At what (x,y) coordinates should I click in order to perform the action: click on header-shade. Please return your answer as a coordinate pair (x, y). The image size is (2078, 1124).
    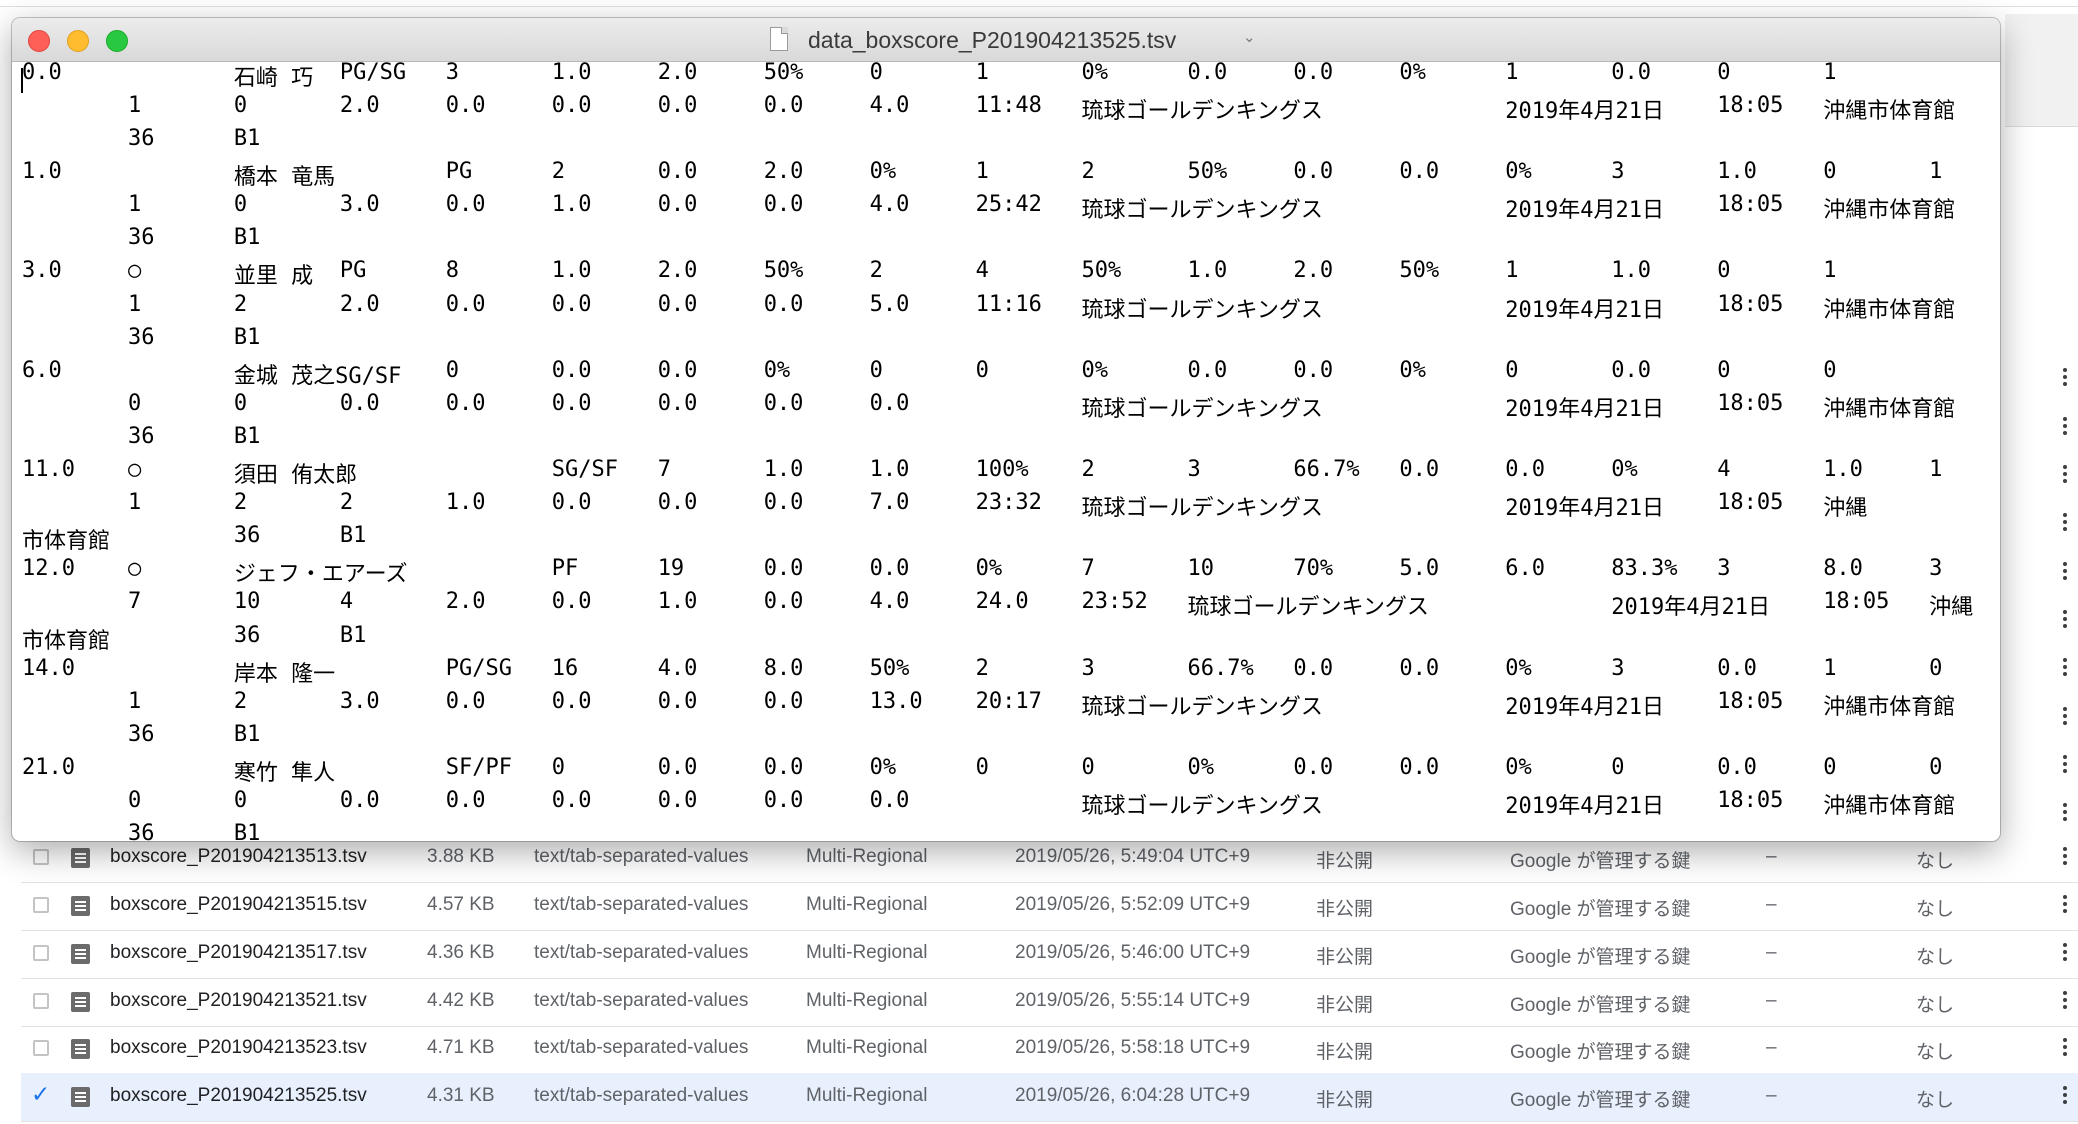
    Looking at the image, I should click on (2041, 70).